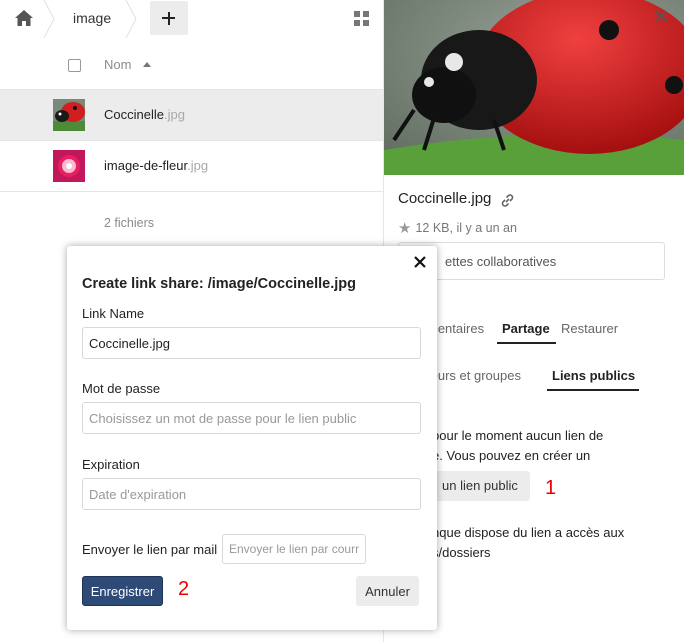  What do you see at coordinates (526, 343) in the screenshot?
I see `active-tab-indicator` at bounding box center [526, 343].